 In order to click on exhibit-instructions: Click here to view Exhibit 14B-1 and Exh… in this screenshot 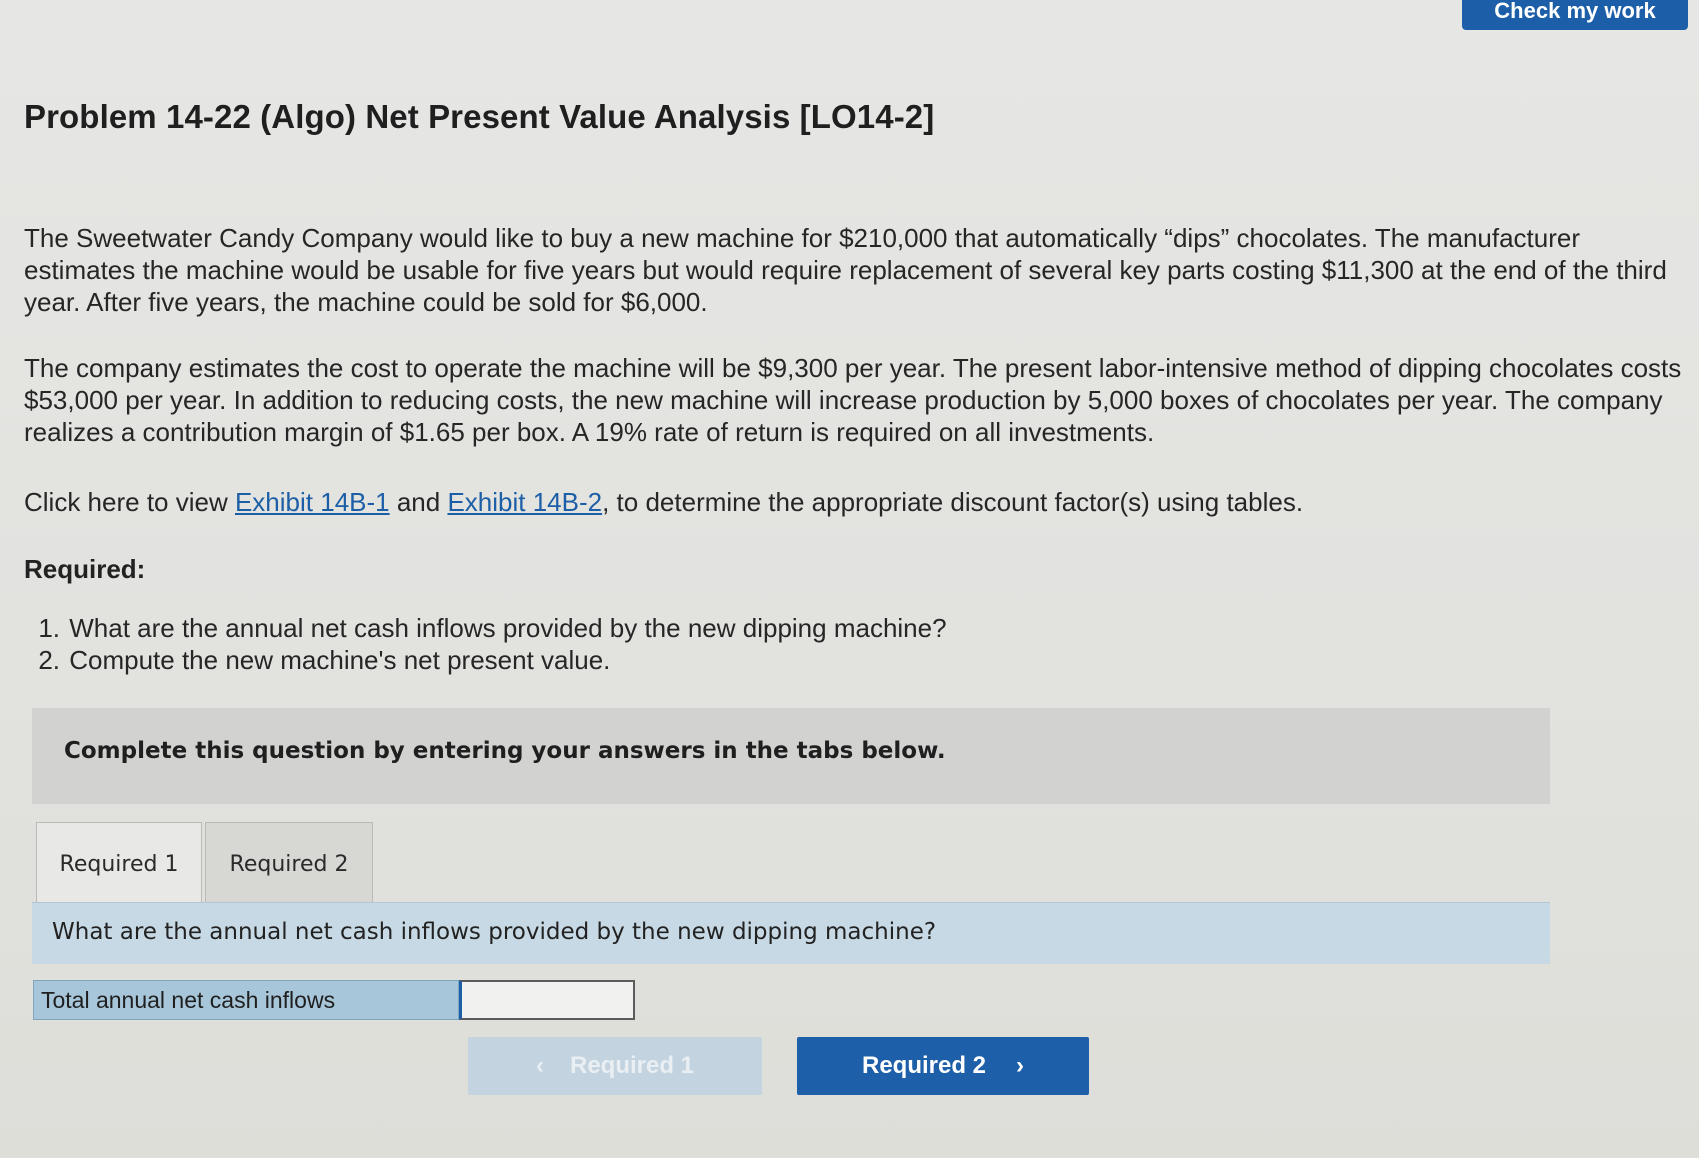, I will do `click(854, 502)`.